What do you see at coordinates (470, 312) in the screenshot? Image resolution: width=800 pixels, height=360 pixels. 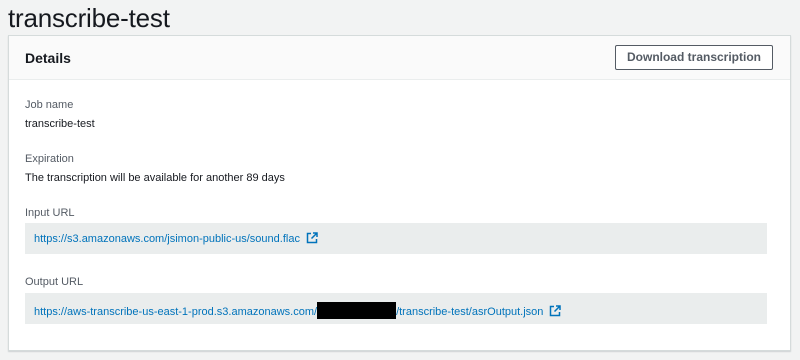 I see `output-url-suffix: /transcribe-test/asrOutput.json` at bounding box center [470, 312].